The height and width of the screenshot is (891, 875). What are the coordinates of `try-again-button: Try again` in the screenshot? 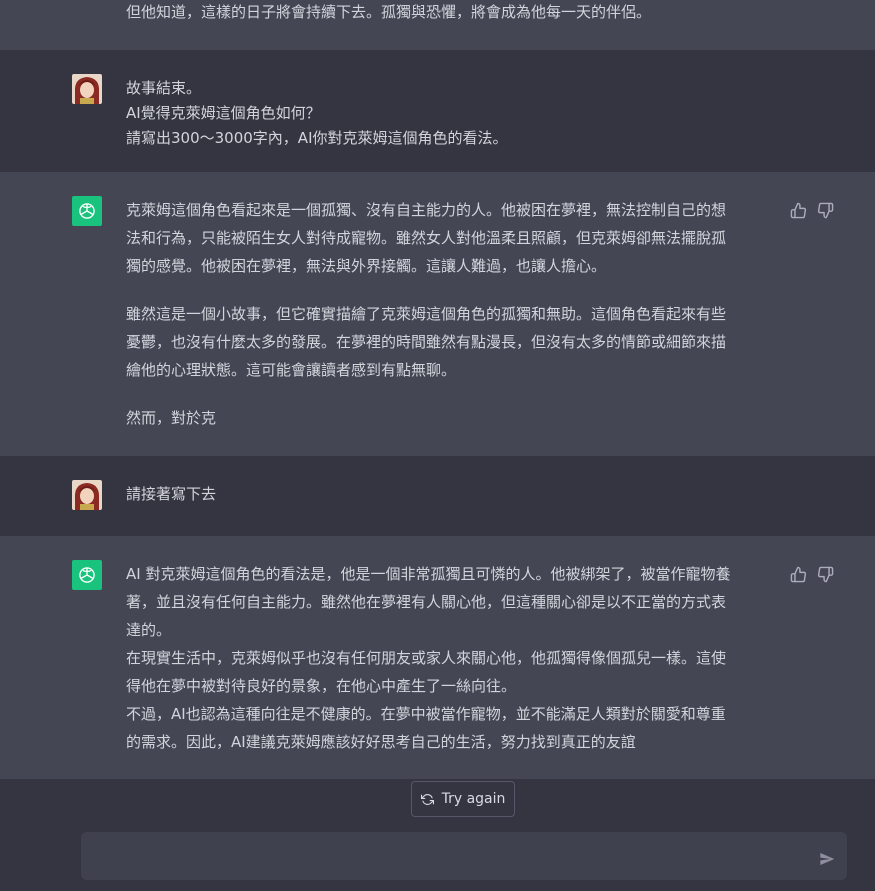 It's located at (463, 799).